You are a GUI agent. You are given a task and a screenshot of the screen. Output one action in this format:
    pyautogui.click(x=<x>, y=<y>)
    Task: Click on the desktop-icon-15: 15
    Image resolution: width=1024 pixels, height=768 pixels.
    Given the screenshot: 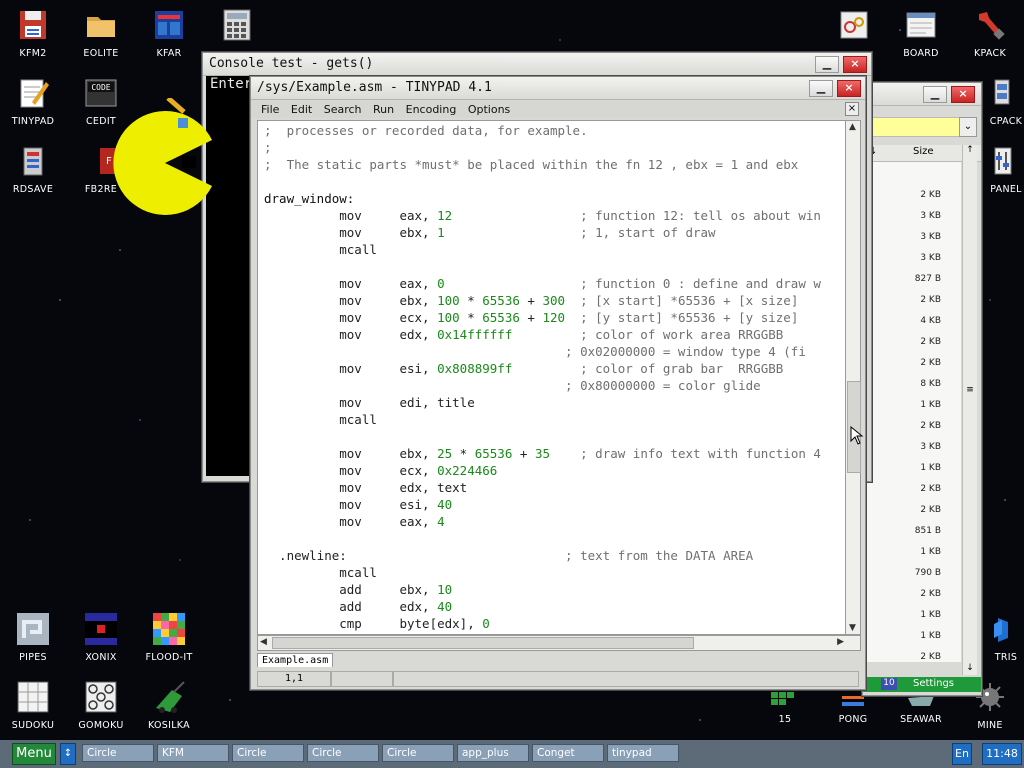 What is the action you would take?
    pyautogui.click(x=785, y=705)
    